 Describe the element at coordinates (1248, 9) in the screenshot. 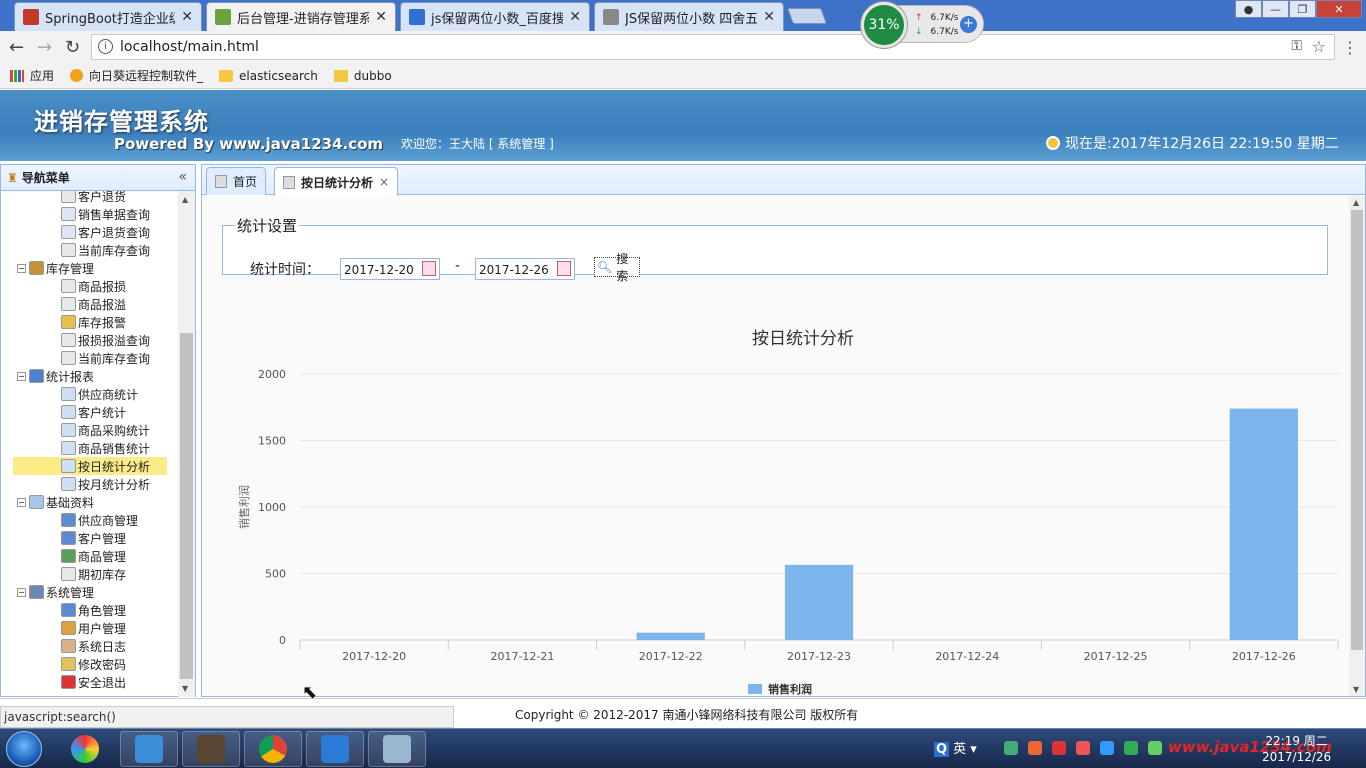

I see `user-icon: ●` at that location.